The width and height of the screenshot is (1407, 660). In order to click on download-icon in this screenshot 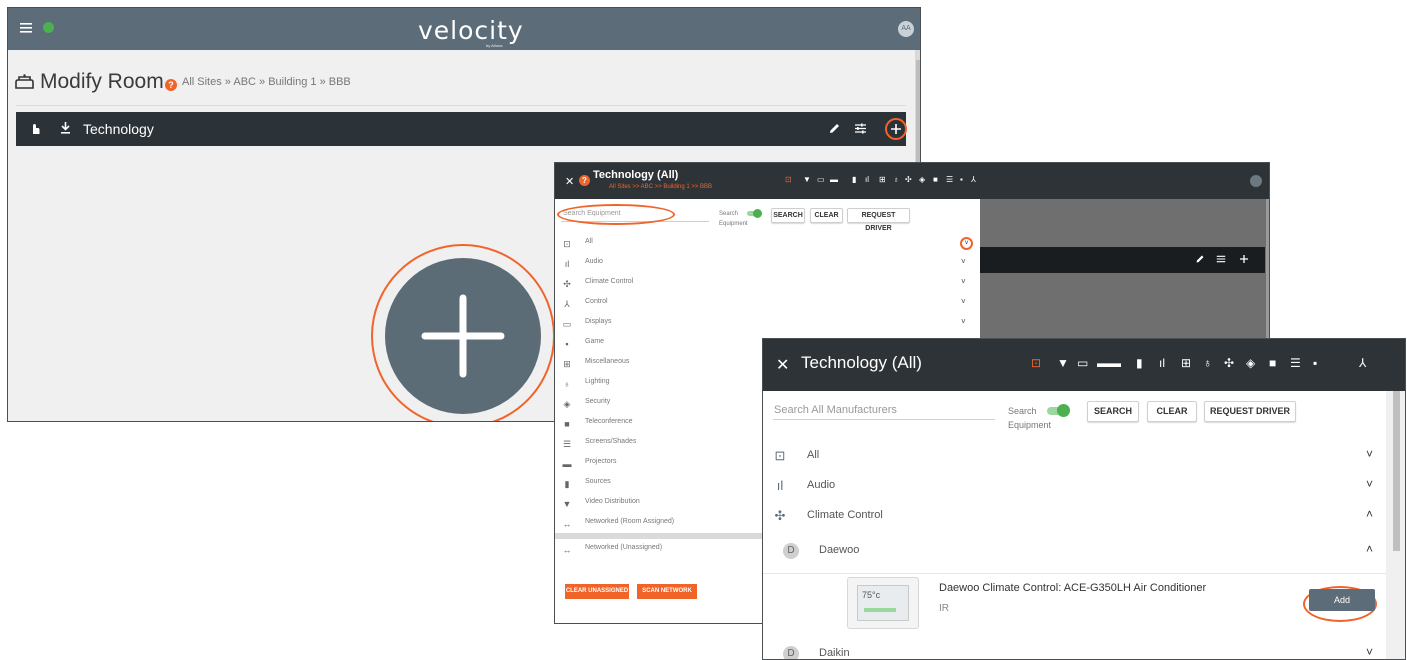, I will do `click(65, 128)`.